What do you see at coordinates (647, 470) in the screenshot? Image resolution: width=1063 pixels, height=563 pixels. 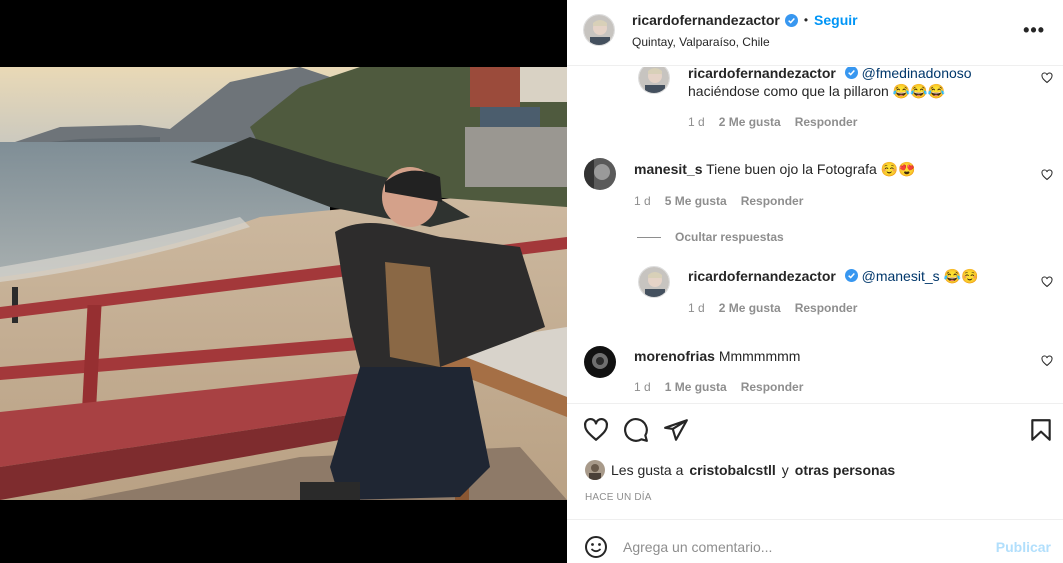 I see `likes-prefix: Les gusta a` at bounding box center [647, 470].